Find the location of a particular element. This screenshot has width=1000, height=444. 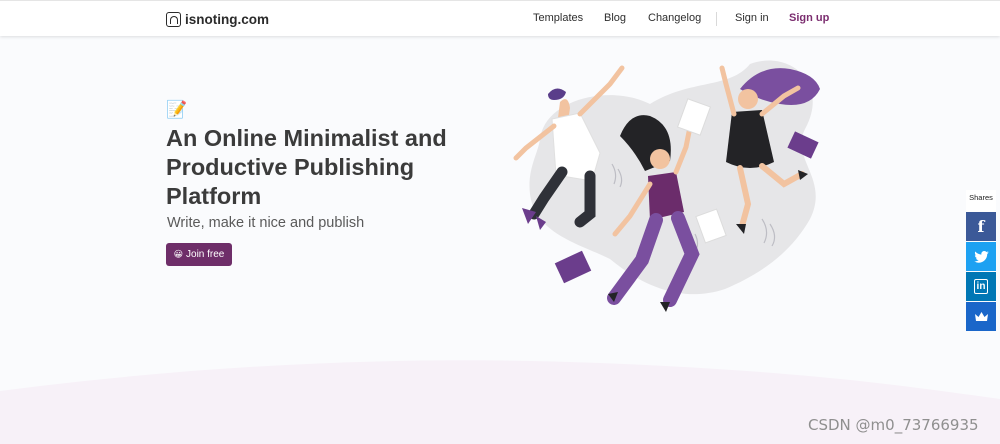

join-free-label: Join free is located at coordinates (205, 254).